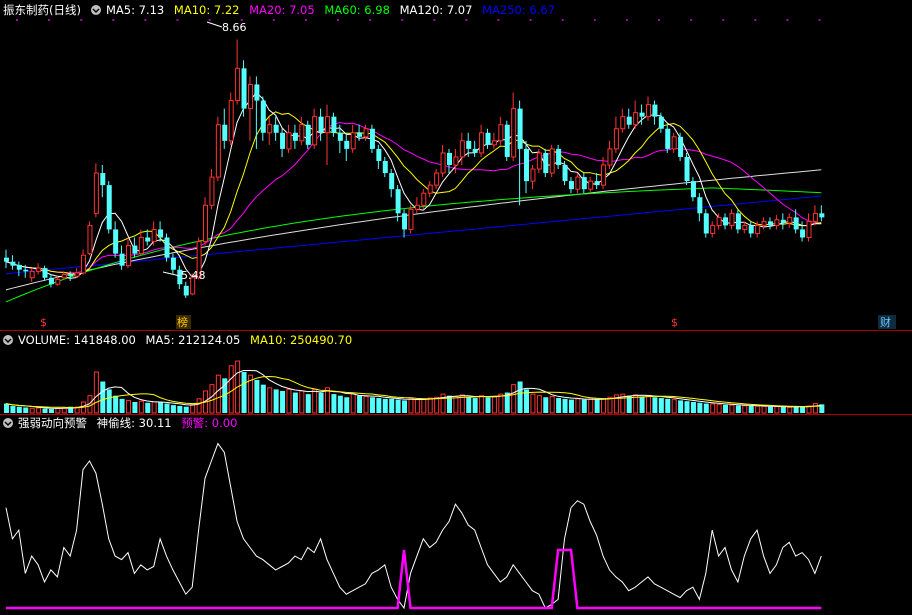  Describe the element at coordinates (8, 340) in the screenshot. I see `chevron-down-icon` at that location.